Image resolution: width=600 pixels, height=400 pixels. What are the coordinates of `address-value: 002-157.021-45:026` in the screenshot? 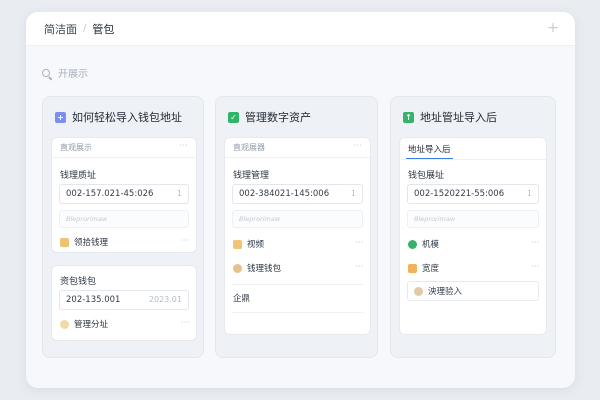 It's located at (110, 194).